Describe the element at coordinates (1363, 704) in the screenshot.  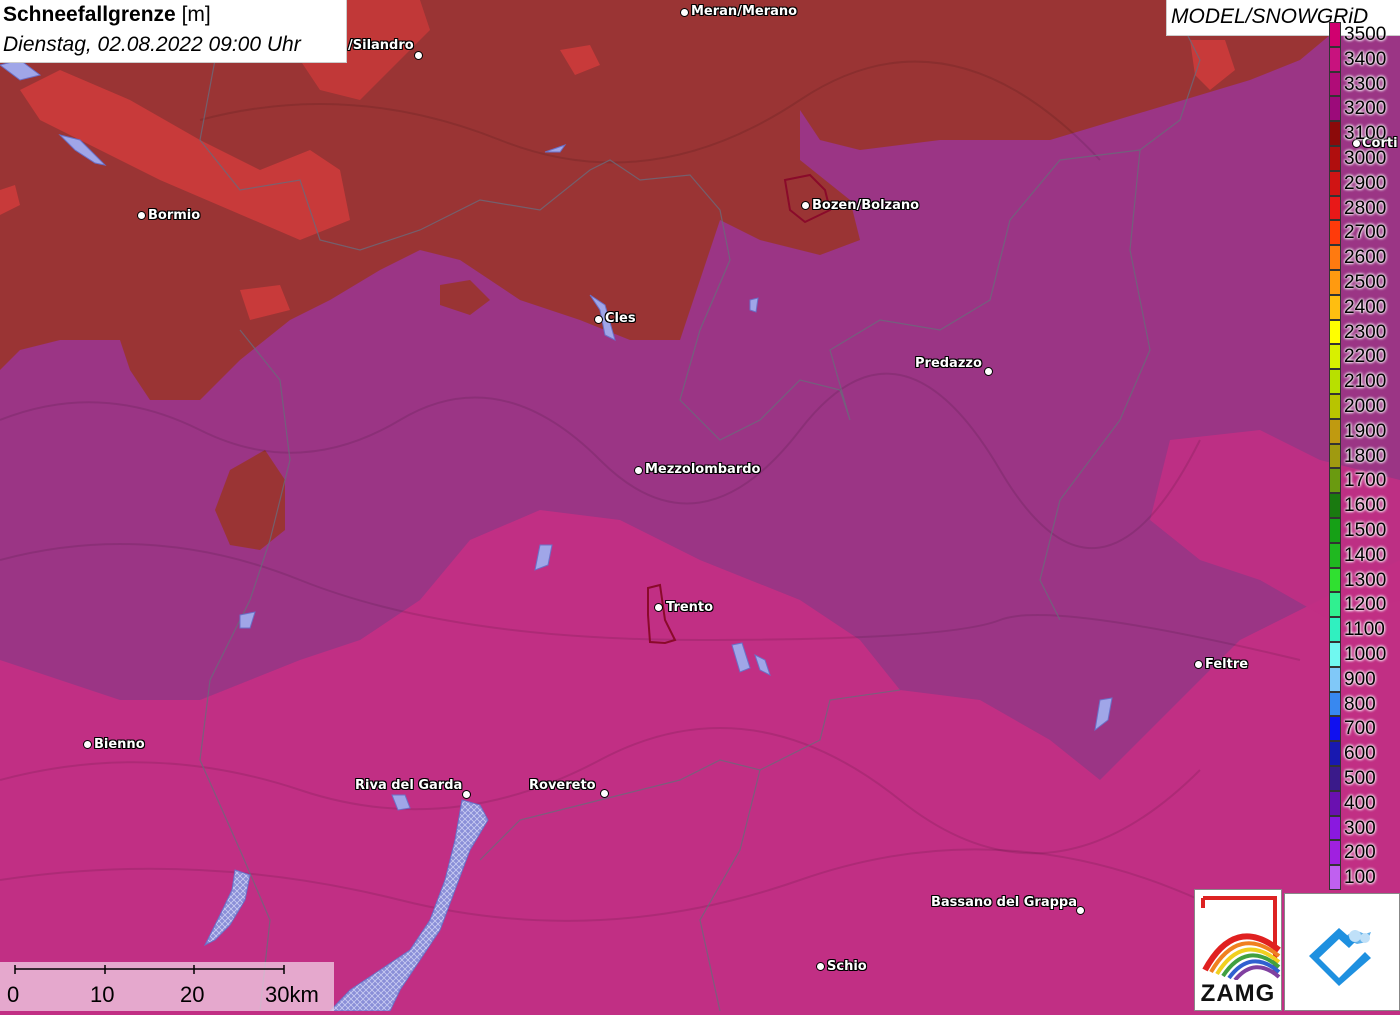
I see `legend-row: 800` at that location.